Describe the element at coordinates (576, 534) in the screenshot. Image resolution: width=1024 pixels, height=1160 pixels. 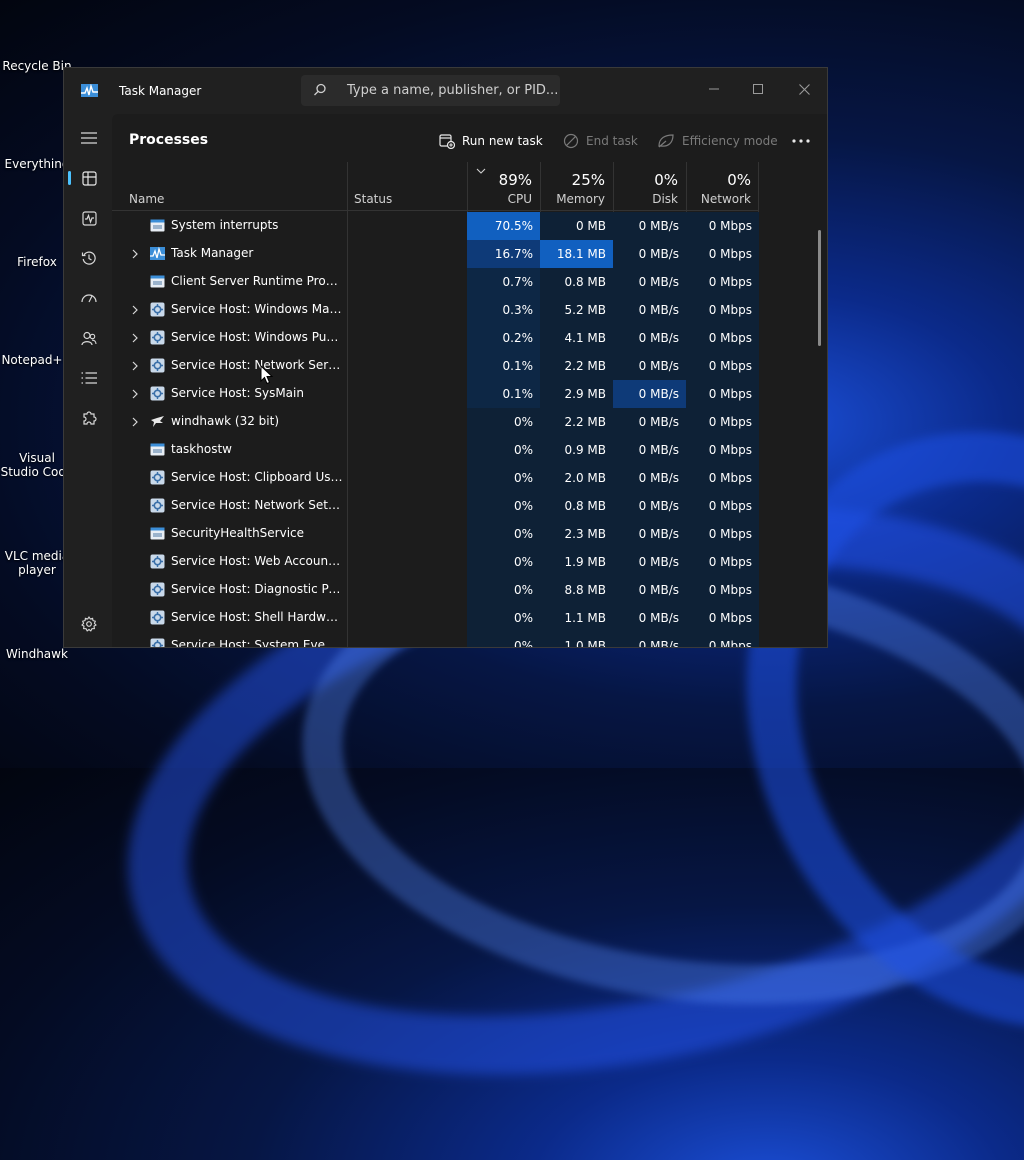
I see `memory-cell: 2.3 MB` at that location.